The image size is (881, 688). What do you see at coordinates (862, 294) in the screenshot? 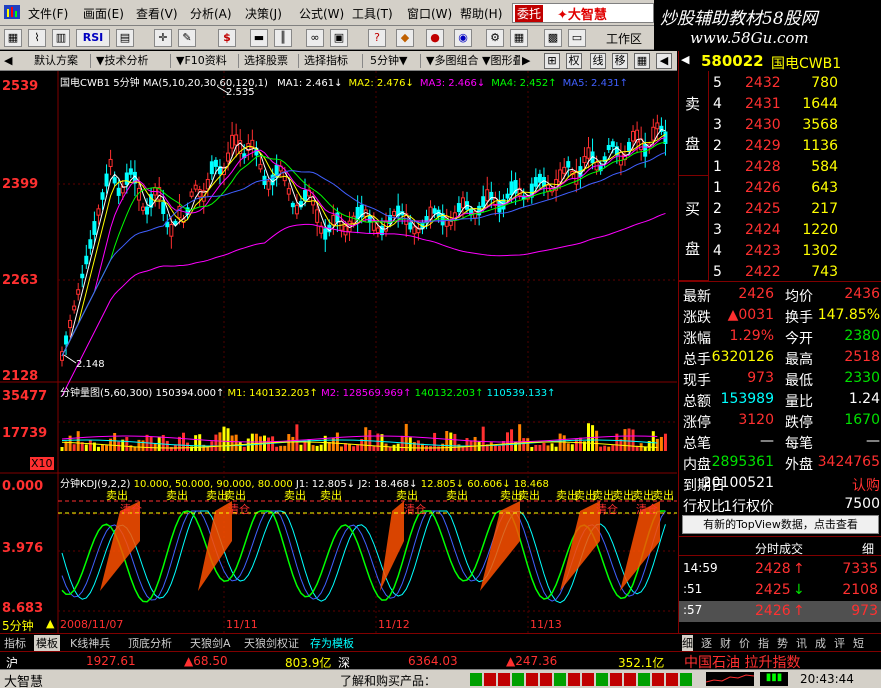
I see `stat-value: 2436` at bounding box center [862, 294].